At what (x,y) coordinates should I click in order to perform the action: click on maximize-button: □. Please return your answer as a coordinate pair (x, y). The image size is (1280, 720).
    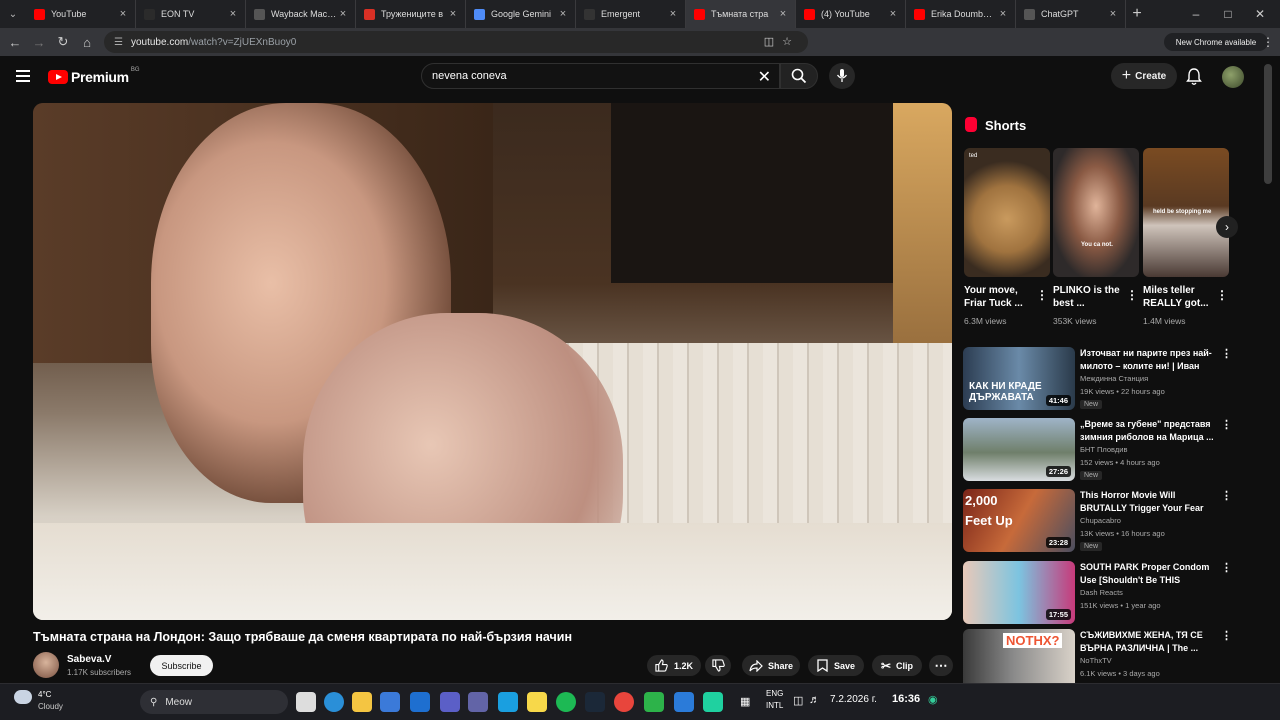
    Looking at the image, I should click on (1228, 14).